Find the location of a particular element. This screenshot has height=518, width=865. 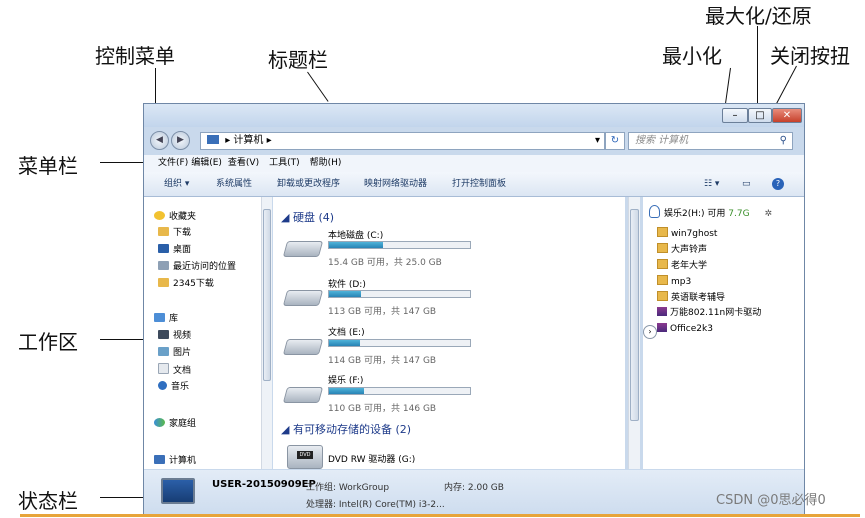

uninstall-button: 卸载或更改程序 is located at coordinates (308, 184).